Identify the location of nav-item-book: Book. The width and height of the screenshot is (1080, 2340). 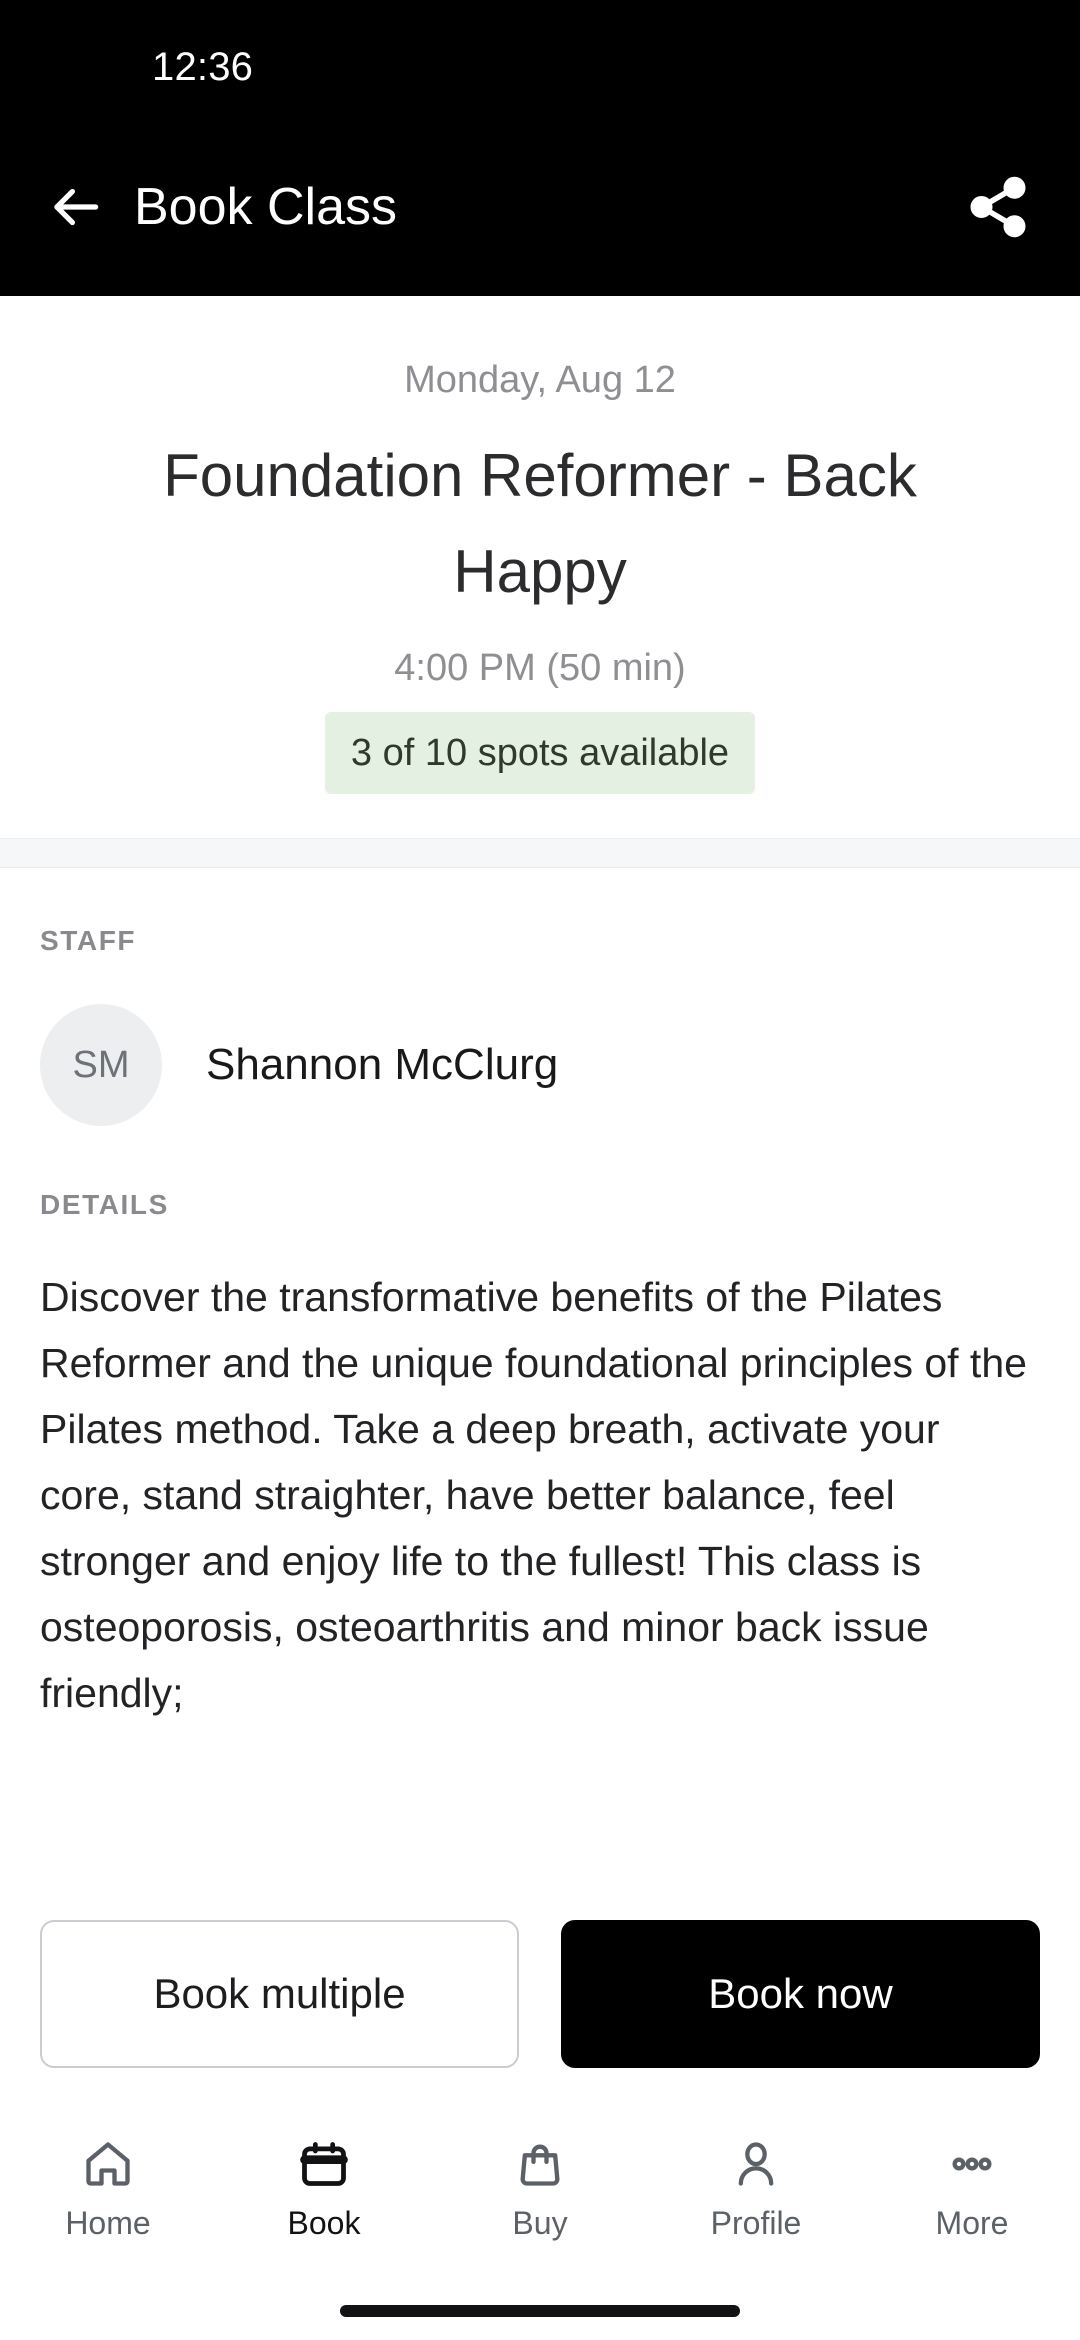
(324, 2189).